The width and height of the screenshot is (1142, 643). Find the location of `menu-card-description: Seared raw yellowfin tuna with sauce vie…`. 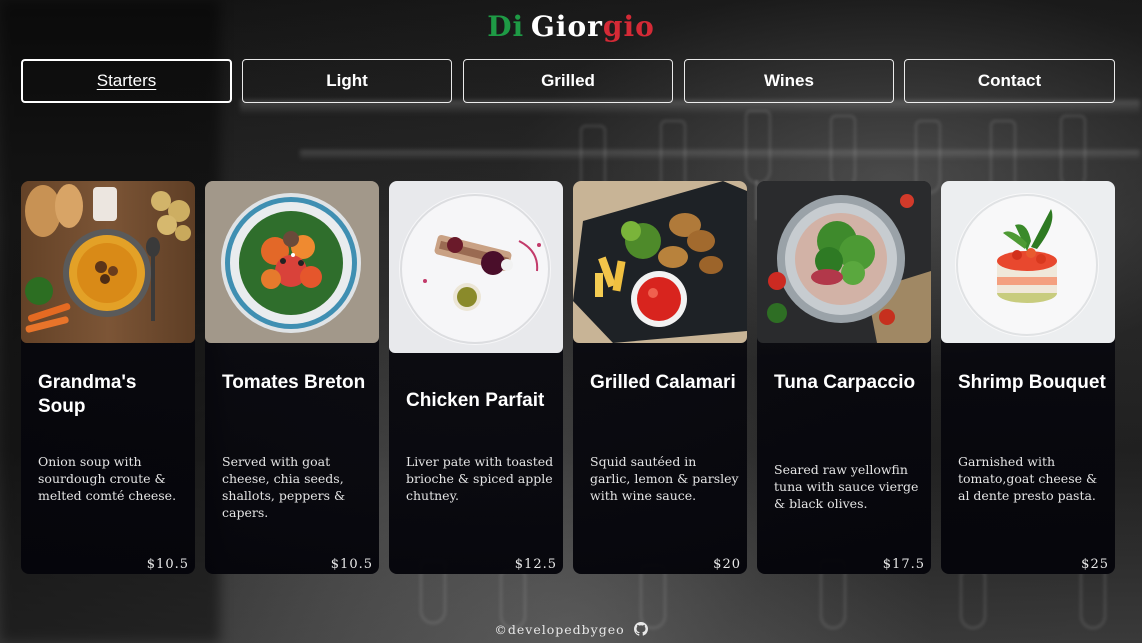

menu-card-description: Seared raw yellowfin tuna with sauce vie… is located at coordinates (846, 486).